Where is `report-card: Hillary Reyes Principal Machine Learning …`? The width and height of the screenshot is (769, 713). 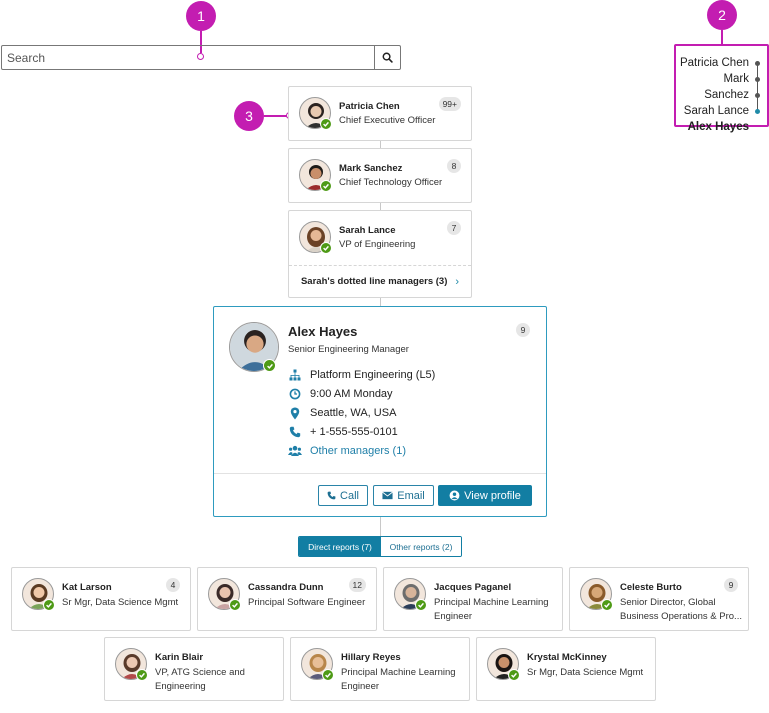 report-card: Hillary Reyes Principal Machine Learning … is located at coordinates (380, 669).